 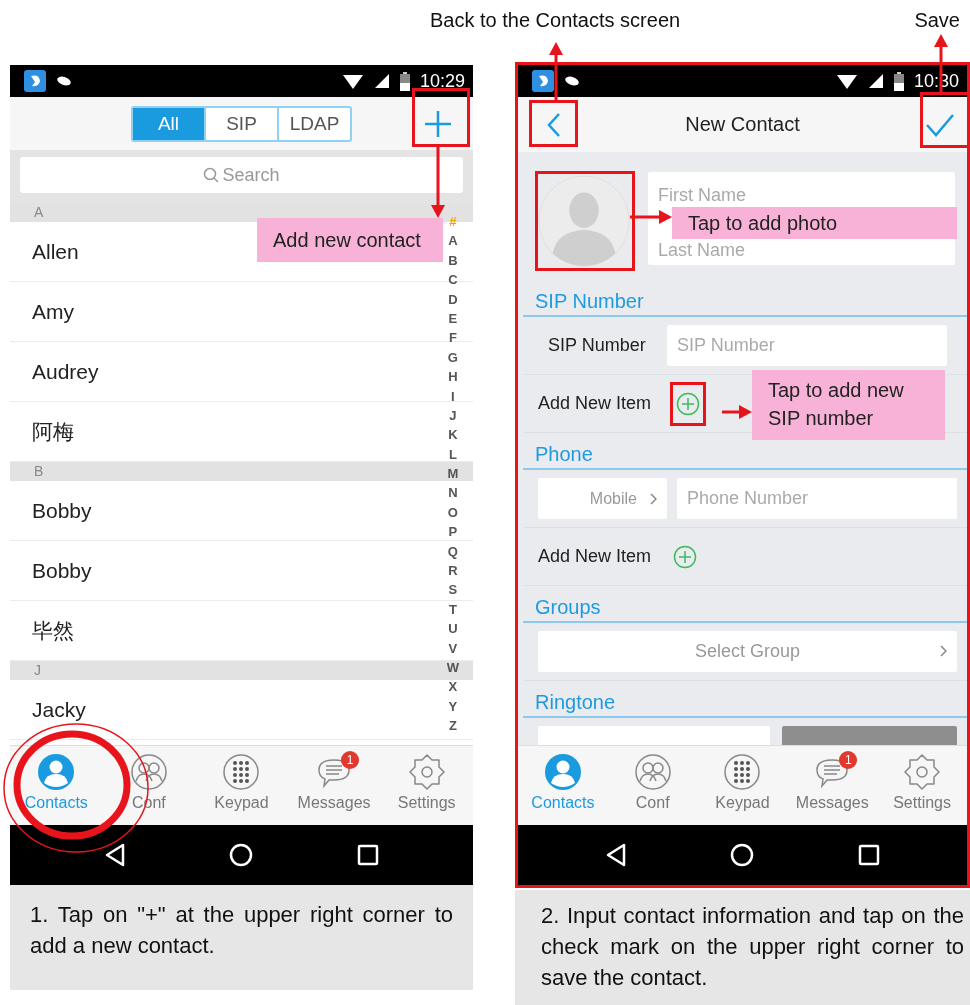 I want to click on back-icon, so click(x=554, y=124).